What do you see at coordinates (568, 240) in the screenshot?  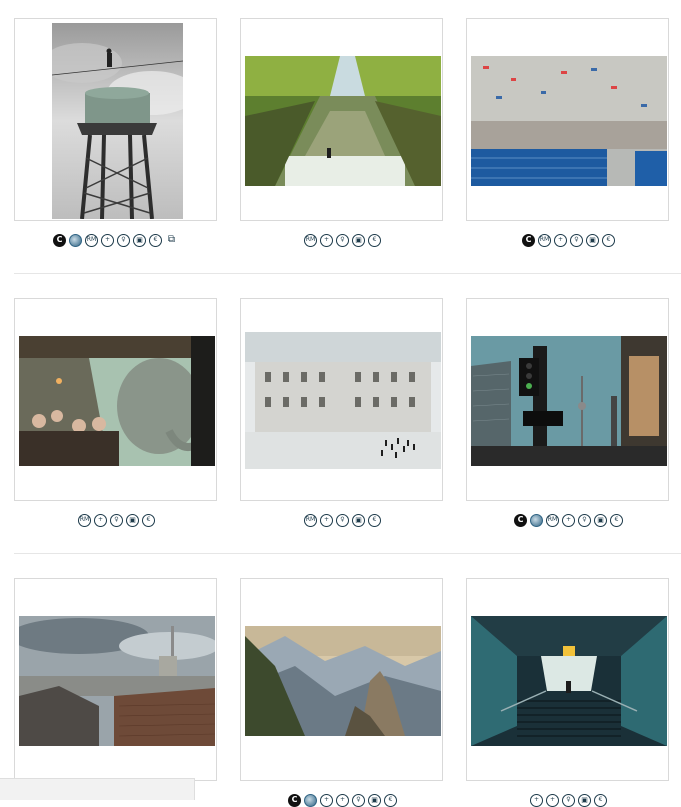 I see `icon-row-card-3: C RM + ♀ ▣ €` at bounding box center [568, 240].